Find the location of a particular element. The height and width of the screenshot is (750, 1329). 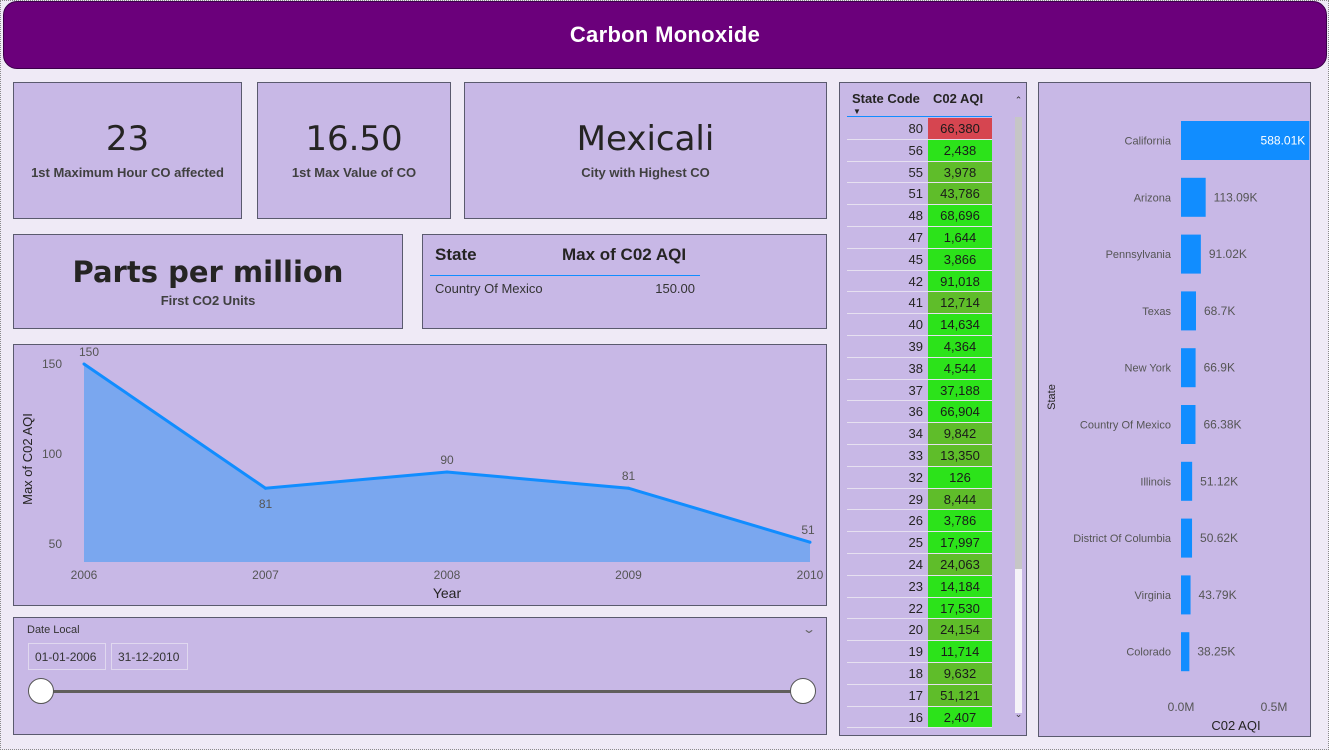

table-row: 16 2,407 is located at coordinates (919, 717).